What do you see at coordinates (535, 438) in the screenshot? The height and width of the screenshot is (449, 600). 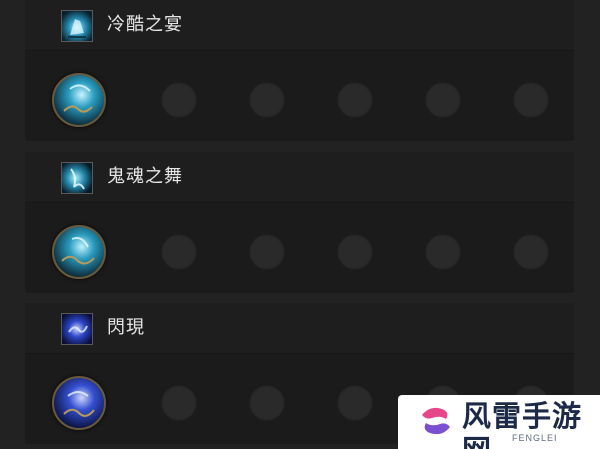 I see `watermark-subtitle: FENGLEI` at bounding box center [535, 438].